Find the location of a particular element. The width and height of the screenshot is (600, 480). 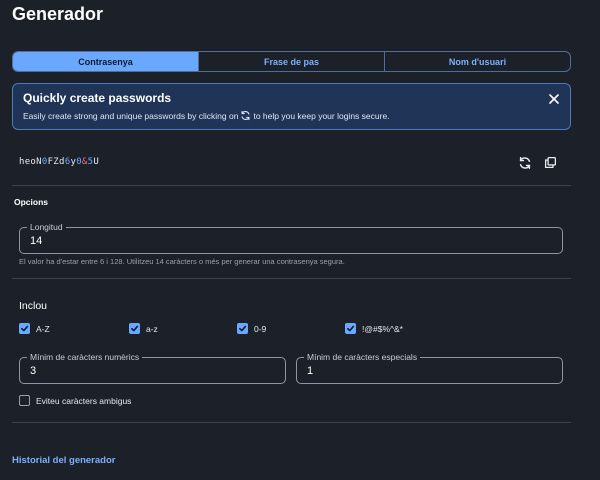

min-numbers-field: Mínim de caràcters numèrics 3 is located at coordinates (152, 368).